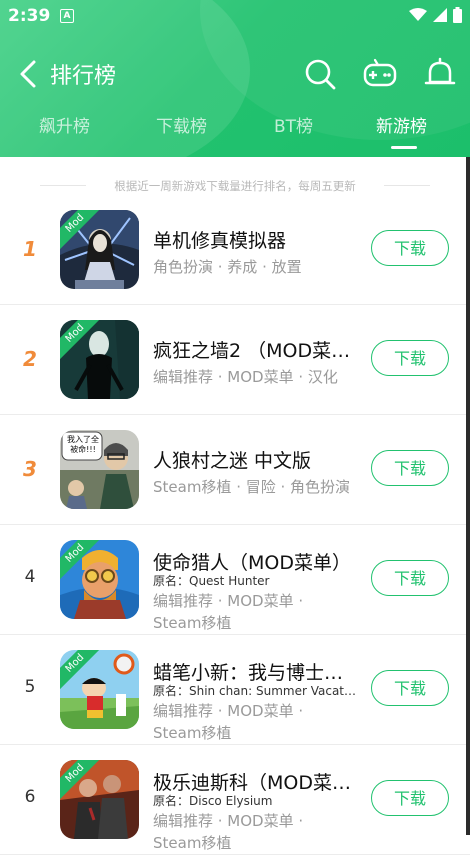 The height and width of the screenshot is (855, 470). What do you see at coordinates (380, 74) in the screenshot?
I see `gamepad-icon` at bounding box center [380, 74].